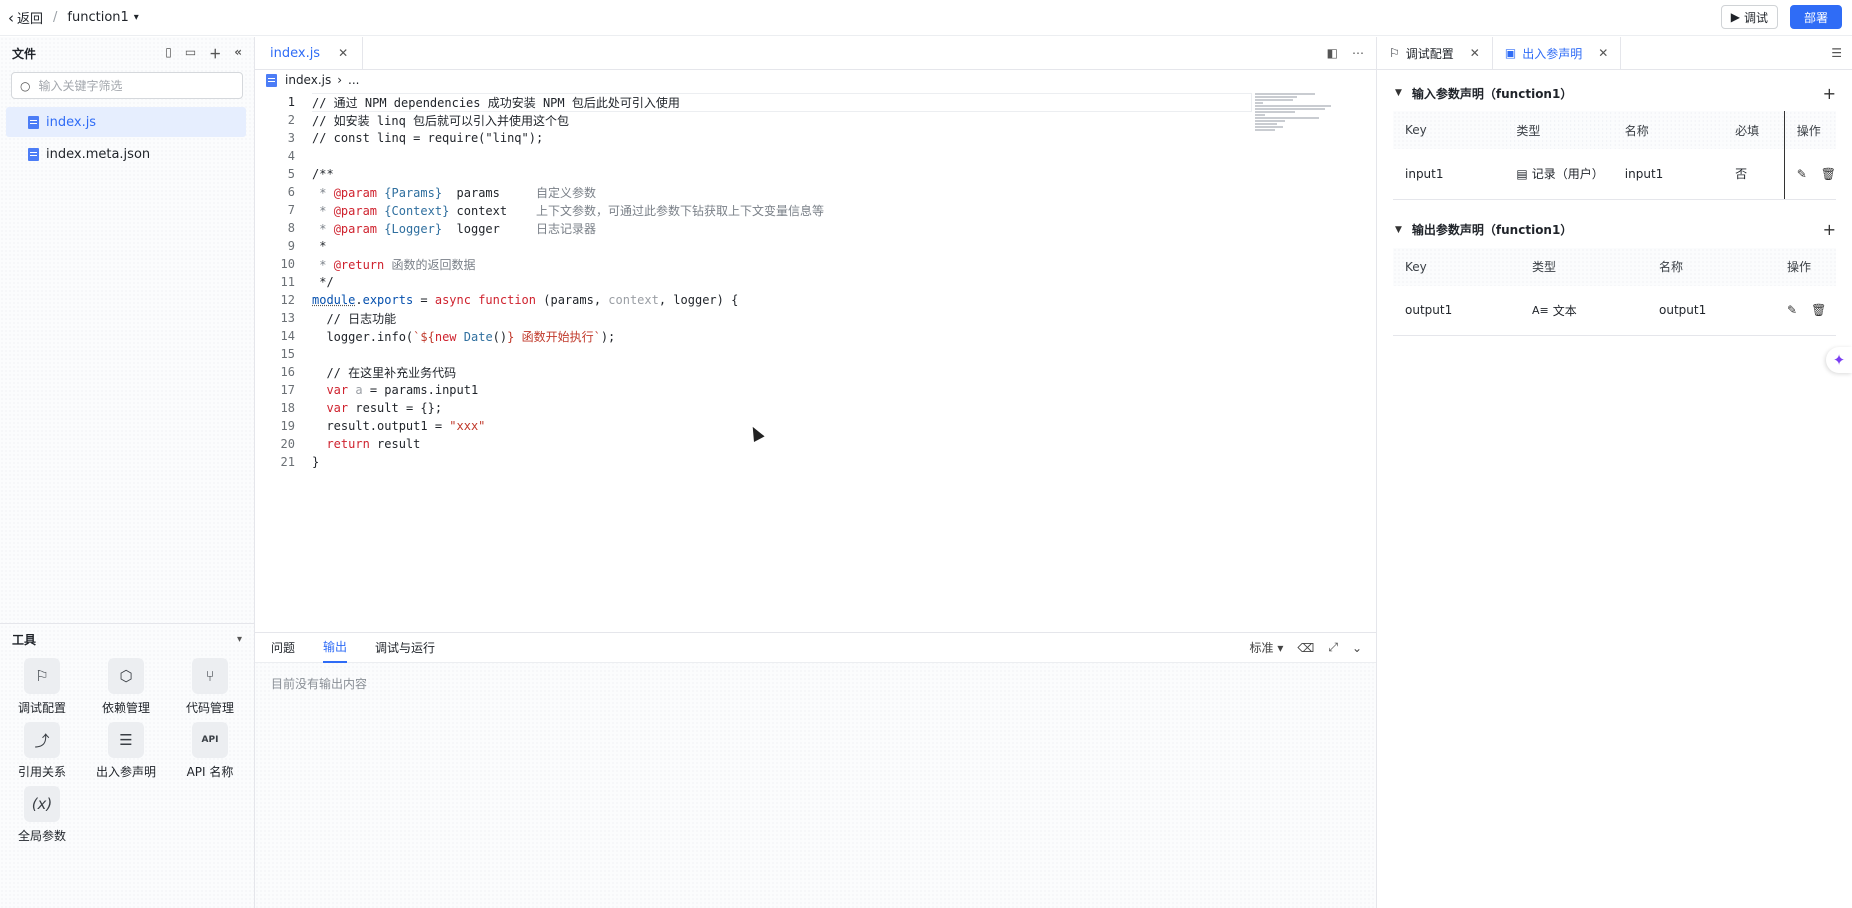 This screenshot has width=1852, height=908. Describe the element at coordinates (1305, 648) in the screenshot. I see `clear-output-icon: ⌫` at that location.